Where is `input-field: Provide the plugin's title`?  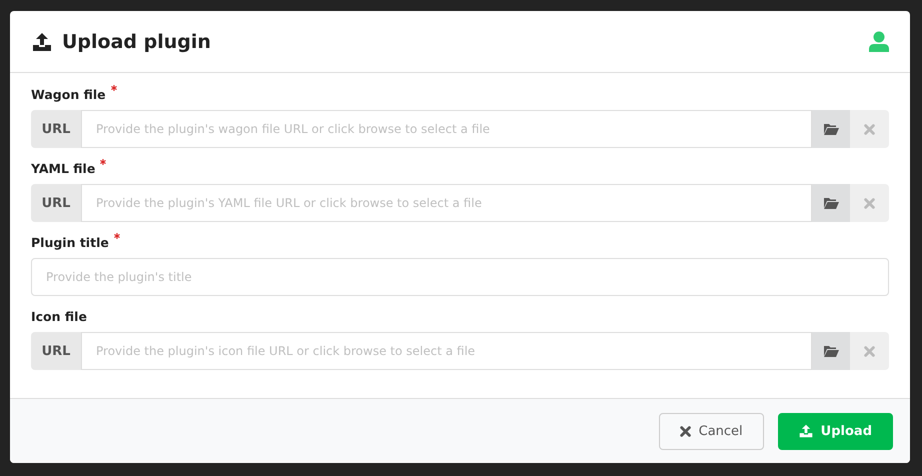
input-field: Provide the plugin's title is located at coordinates (460, 277).